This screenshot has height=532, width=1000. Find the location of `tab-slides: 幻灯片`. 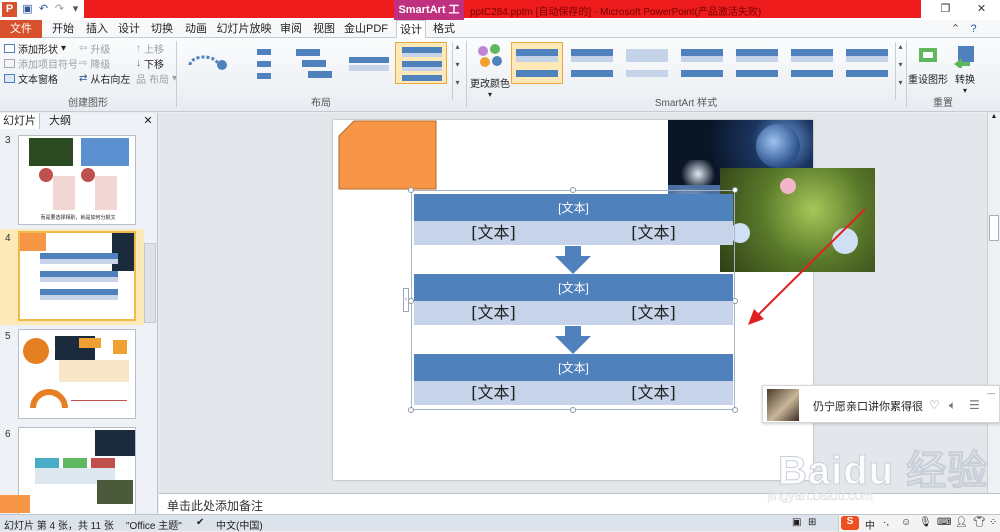

tab-slides: 幻灯片 is located at coordinates (20, 121).